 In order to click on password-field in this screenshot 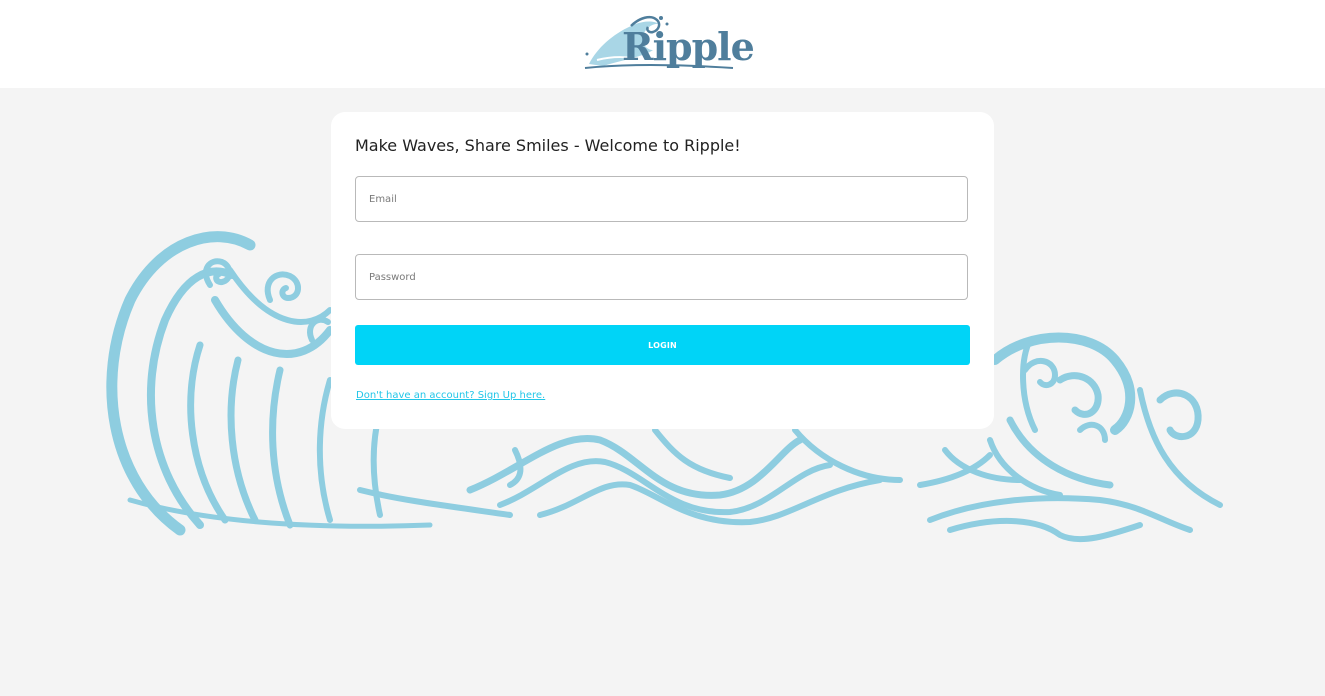, I will do `click(661, 277)`.